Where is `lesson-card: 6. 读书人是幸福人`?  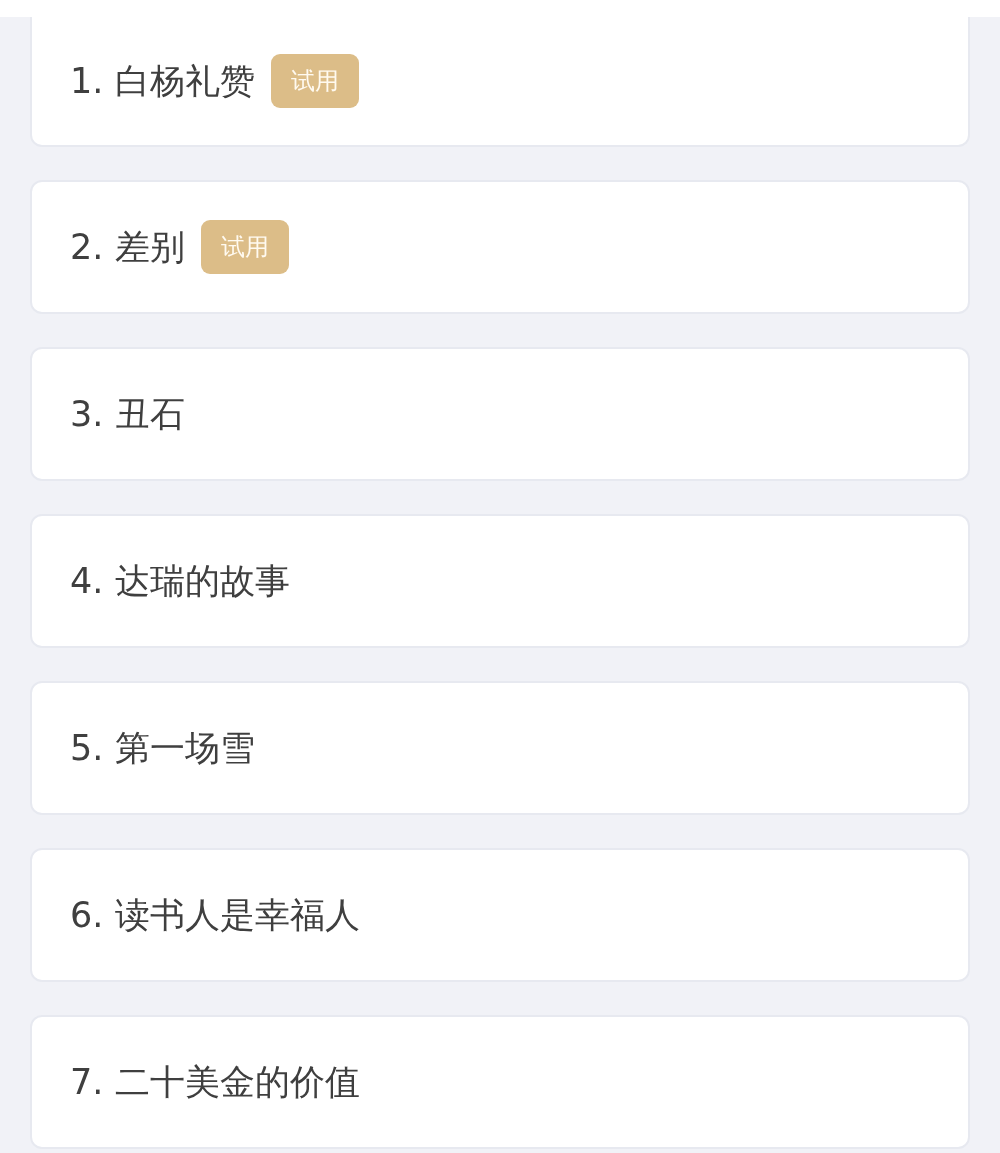 lesson-card: 6. 读书人是幸福人 is located at coordinates (500, 915).